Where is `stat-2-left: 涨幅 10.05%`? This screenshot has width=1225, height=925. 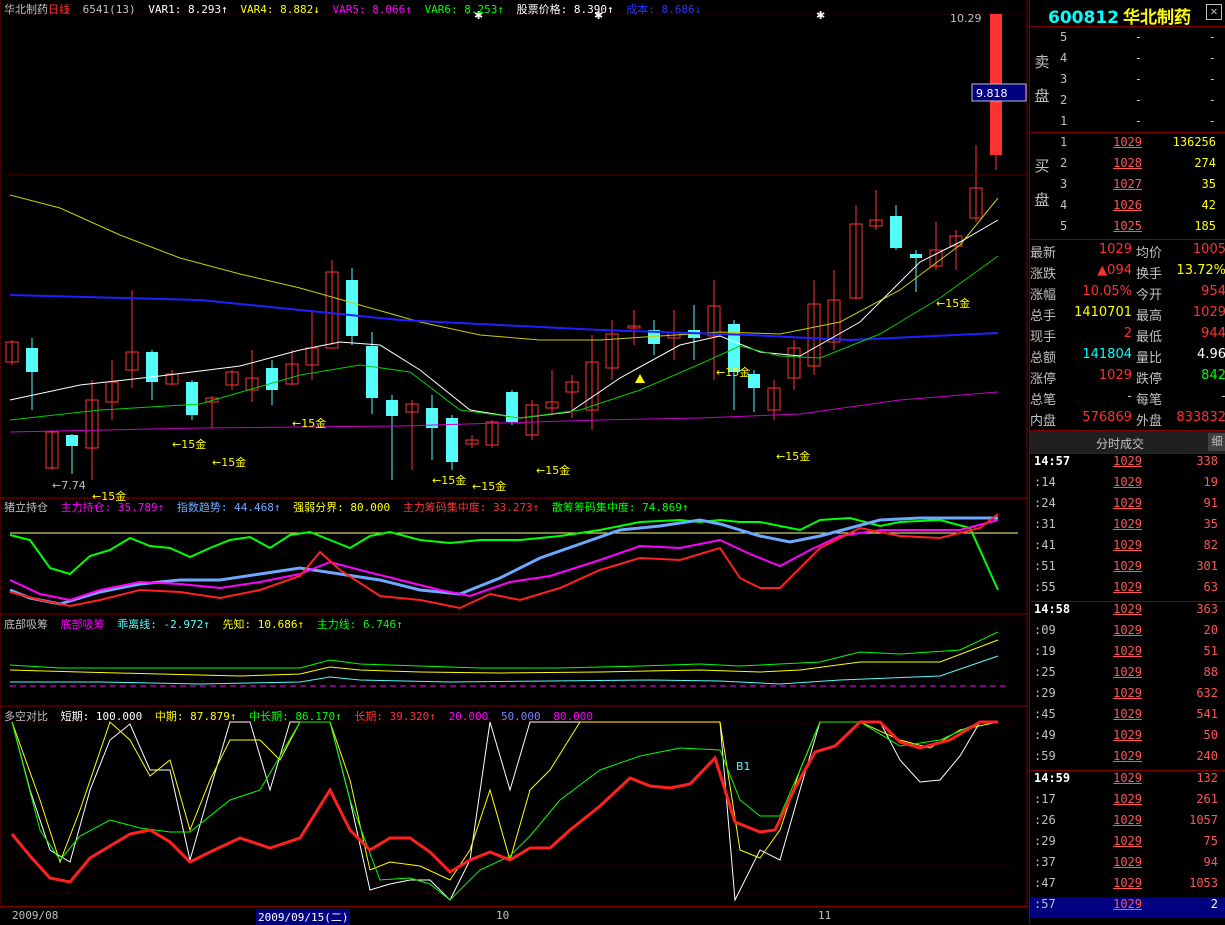
stat-2-left: 涨幅 10.05% is located at coordinates (1081, 294).